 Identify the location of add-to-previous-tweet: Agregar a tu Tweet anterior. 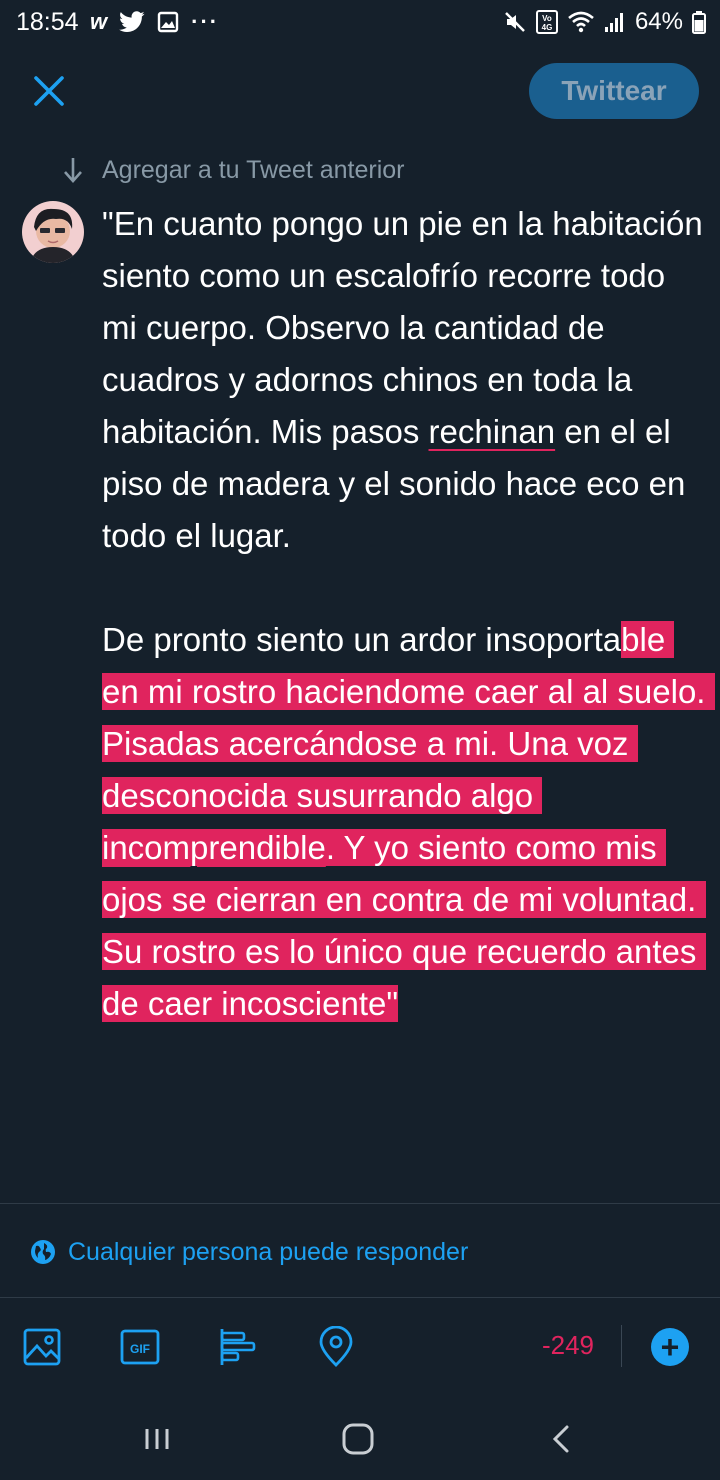
(233, 170).